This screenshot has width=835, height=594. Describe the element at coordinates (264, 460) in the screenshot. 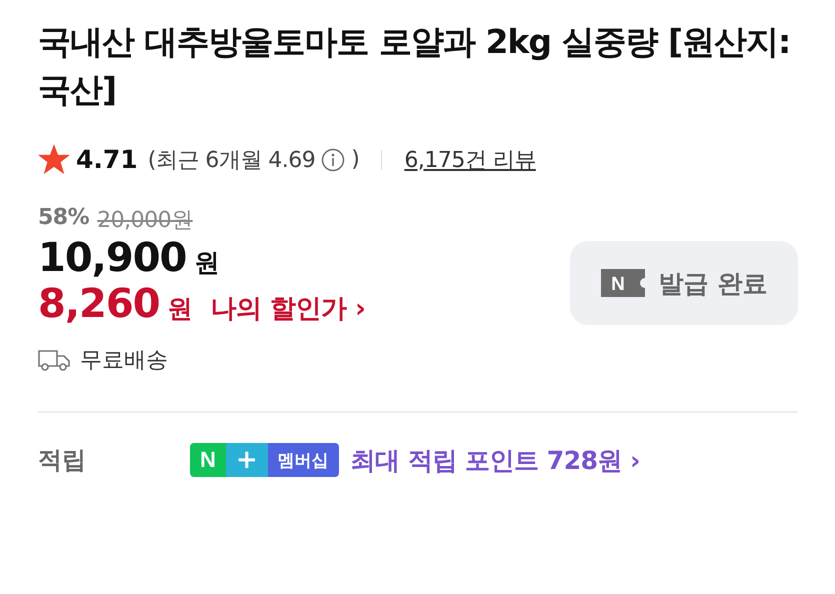

I see `membership-badge: N + 멤버십` at that location.